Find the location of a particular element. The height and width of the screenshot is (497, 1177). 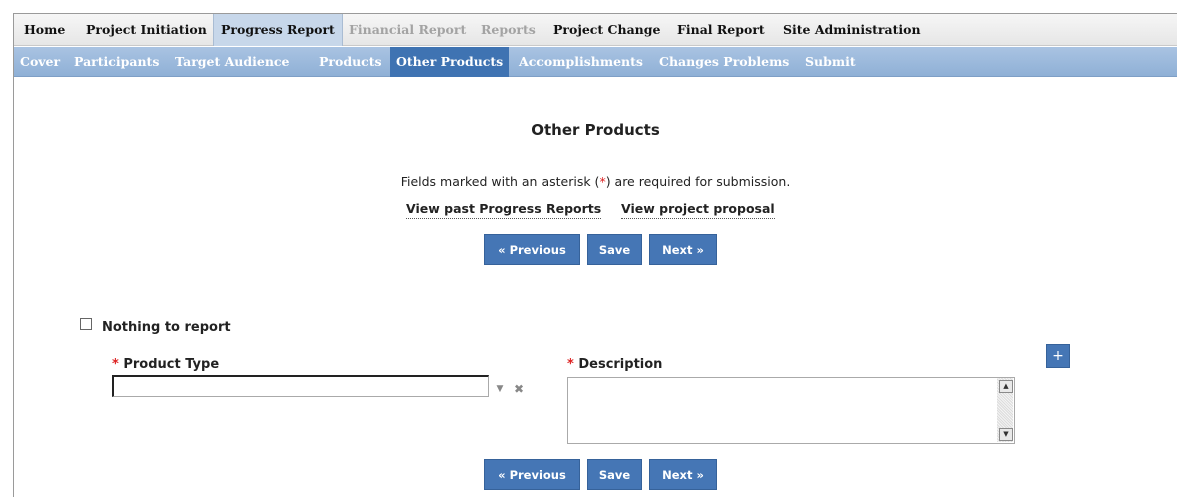

scroll-down-icon: ▼ is located at coordinates (1006, 434).